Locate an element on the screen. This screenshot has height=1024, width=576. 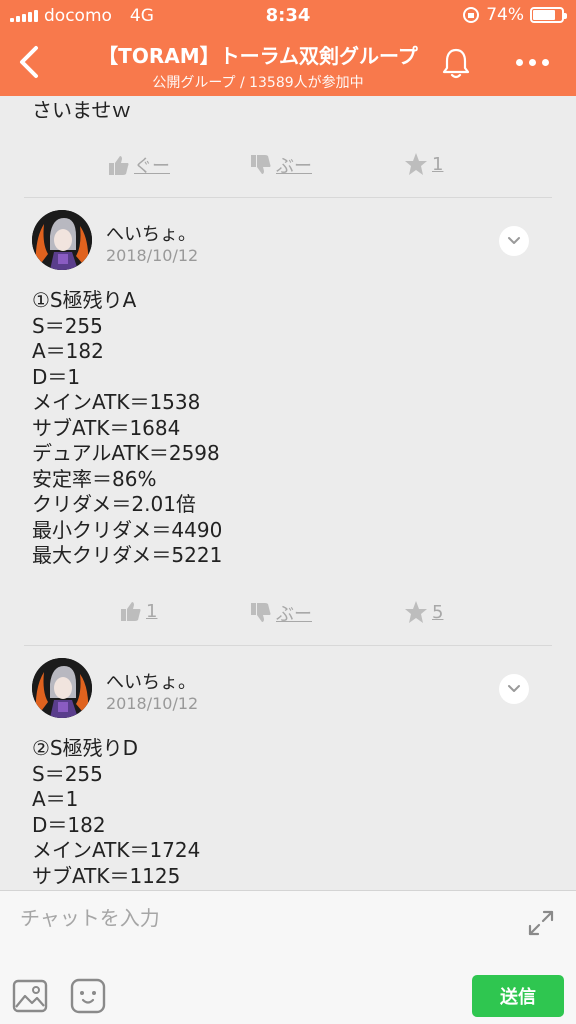
image-icon is located at coordinates (30, 996).